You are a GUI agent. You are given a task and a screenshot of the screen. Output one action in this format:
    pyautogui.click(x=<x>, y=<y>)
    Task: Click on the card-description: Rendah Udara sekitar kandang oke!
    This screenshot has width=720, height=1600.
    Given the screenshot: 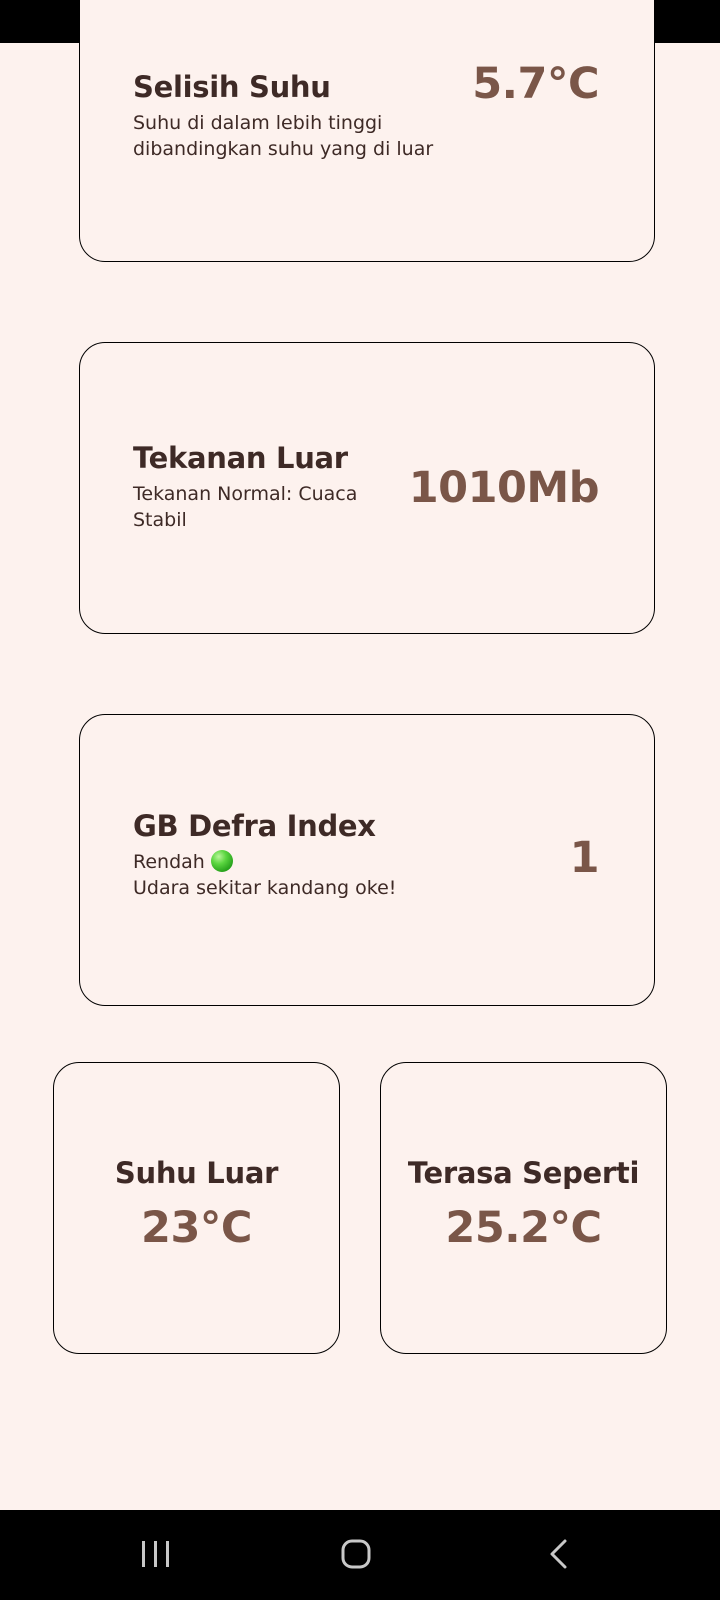 What is the action you would take?
    pyautogui.click(x=333, y=875)
    